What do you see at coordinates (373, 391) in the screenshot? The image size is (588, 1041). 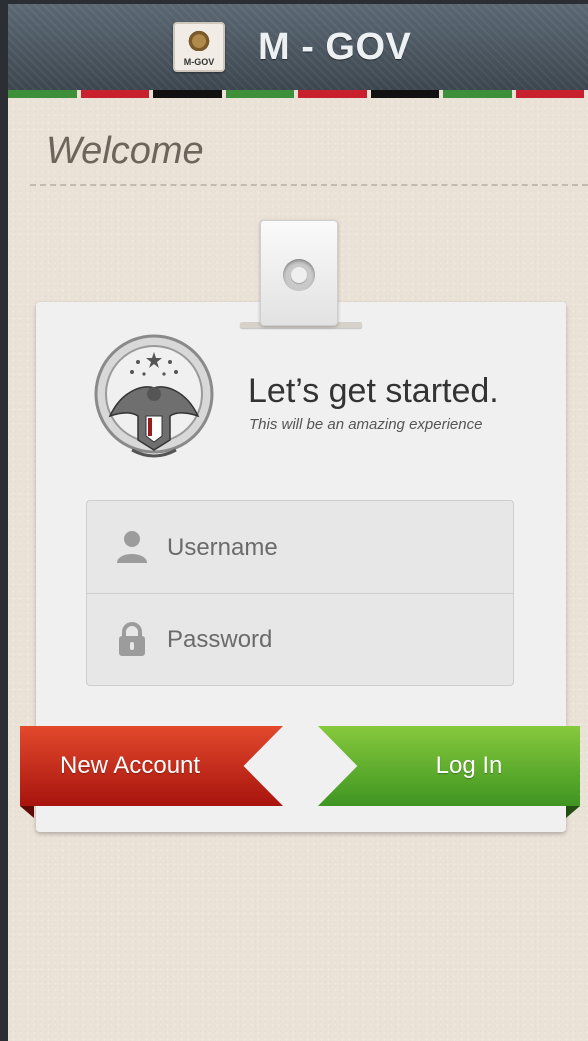 I see `card-headline: Let’s get started.` at bounding box center [373, 391].